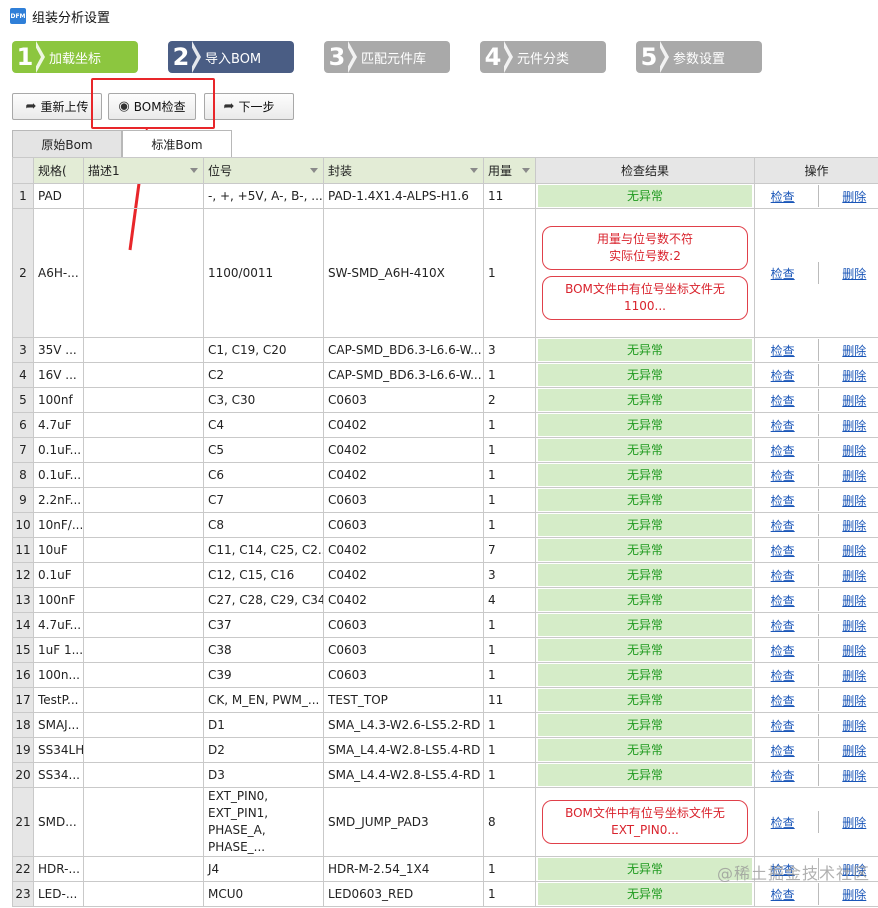  What do you see at coordinates (445, 750) in the screenshot?
I see `table-row: 19 SS34LH D2 SMA_L4.4-W2.8-LS5.4-RD 1 无异常 检查 删除` at bounding box center [445, 750].